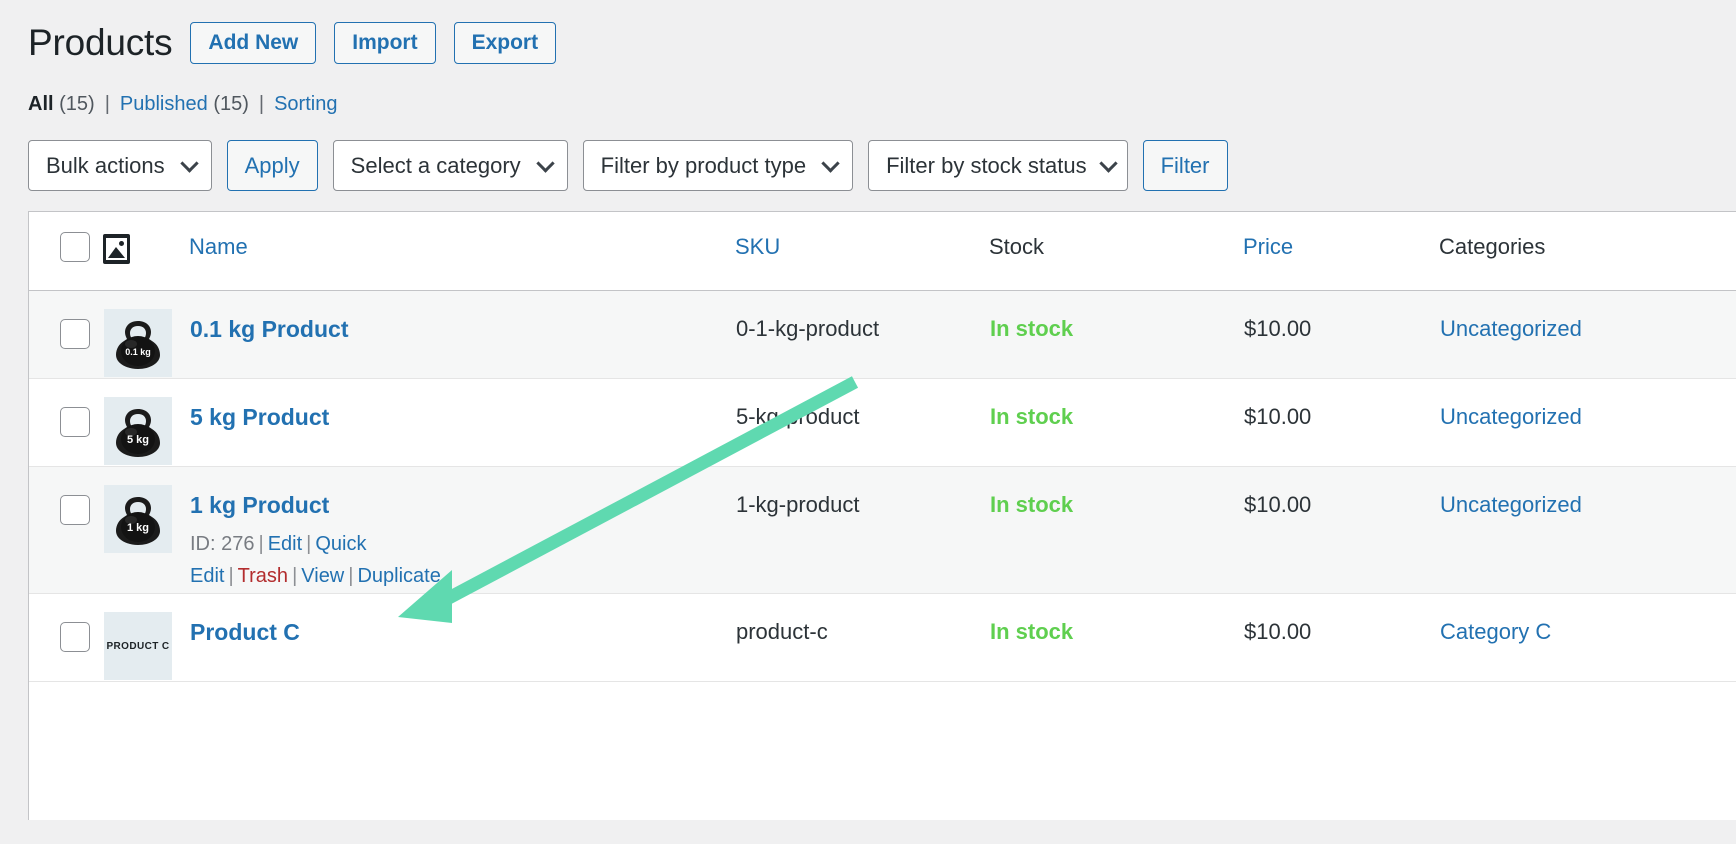 The height and width of the screenshot is (844, 1736). Describe the element at coordinates (1268, 246) in the screenshot. I see `price-column-label: Price` at that location.